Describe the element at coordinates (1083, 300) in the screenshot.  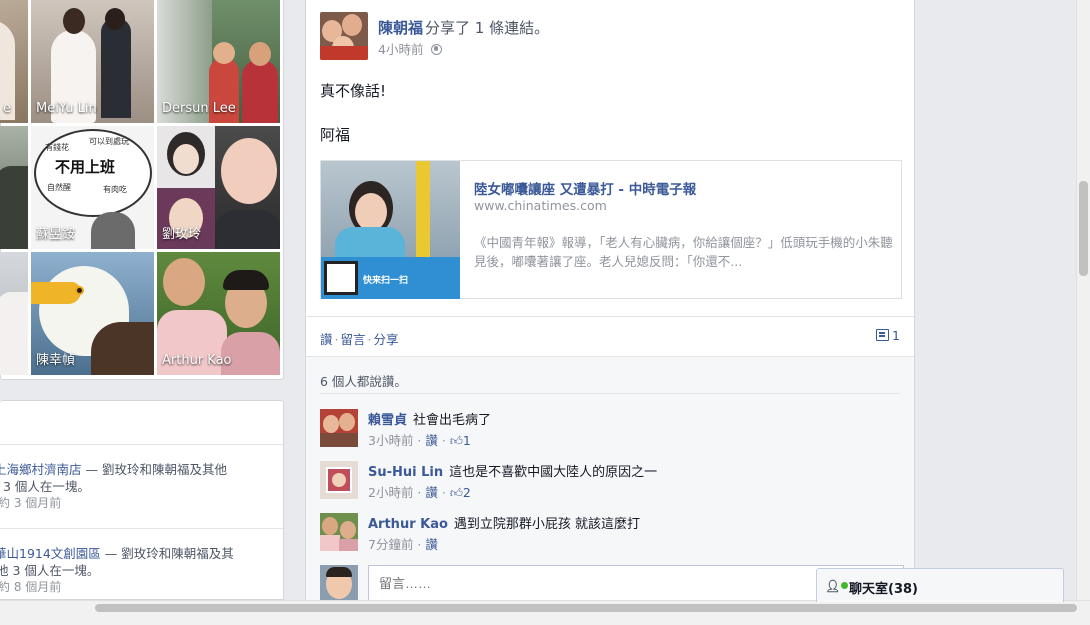
I see `vertical-scrollbar` at that location.